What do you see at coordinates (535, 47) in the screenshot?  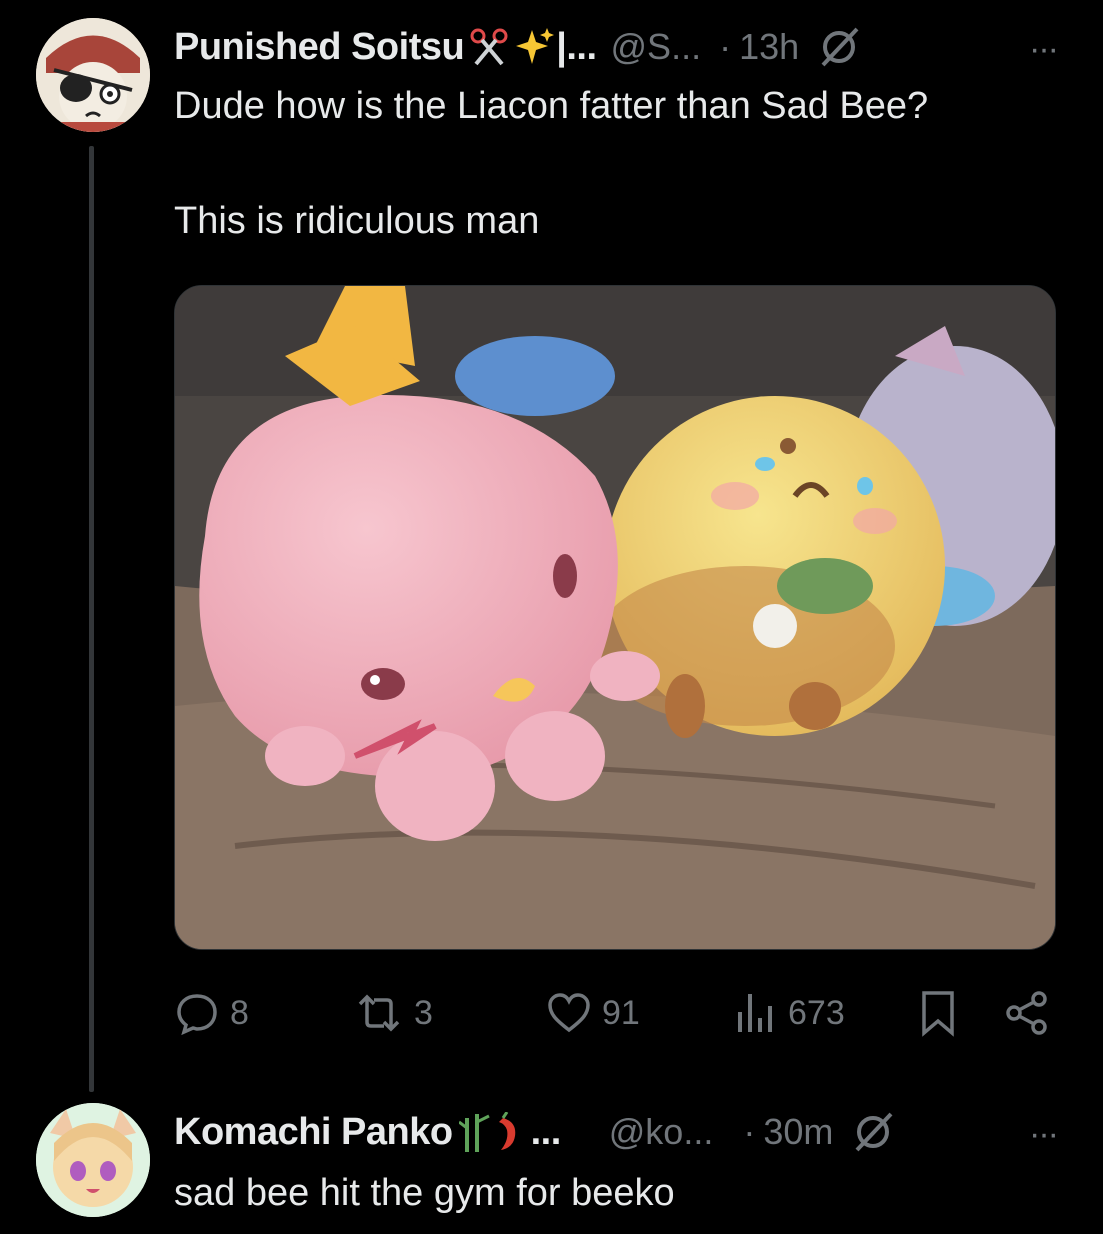 I see `sparkles-icon` at bounding box center [535, 47].